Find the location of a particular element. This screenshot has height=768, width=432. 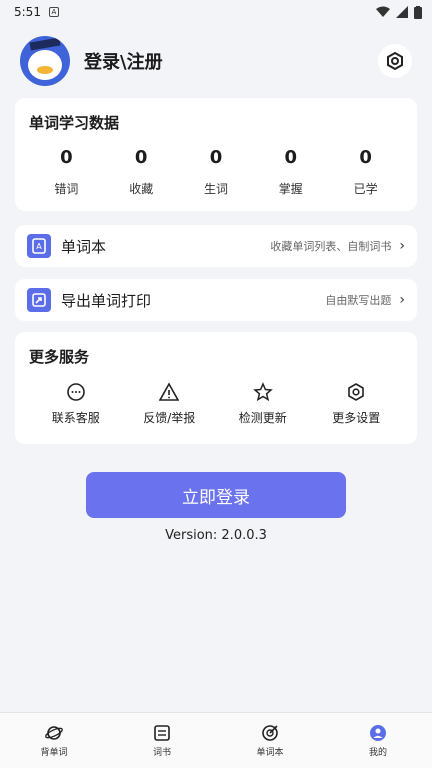

stats-row: 0 错词 0 收藏 0 生词 0 掌握 0 已学 is located at coordinates (216, 172).